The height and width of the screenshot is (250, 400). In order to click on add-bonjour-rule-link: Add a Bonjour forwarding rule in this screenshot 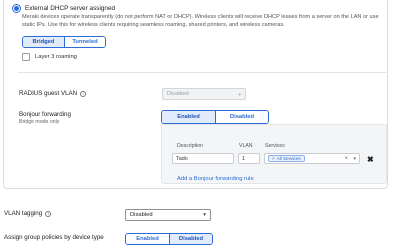, I will do `click(215, 179)`.